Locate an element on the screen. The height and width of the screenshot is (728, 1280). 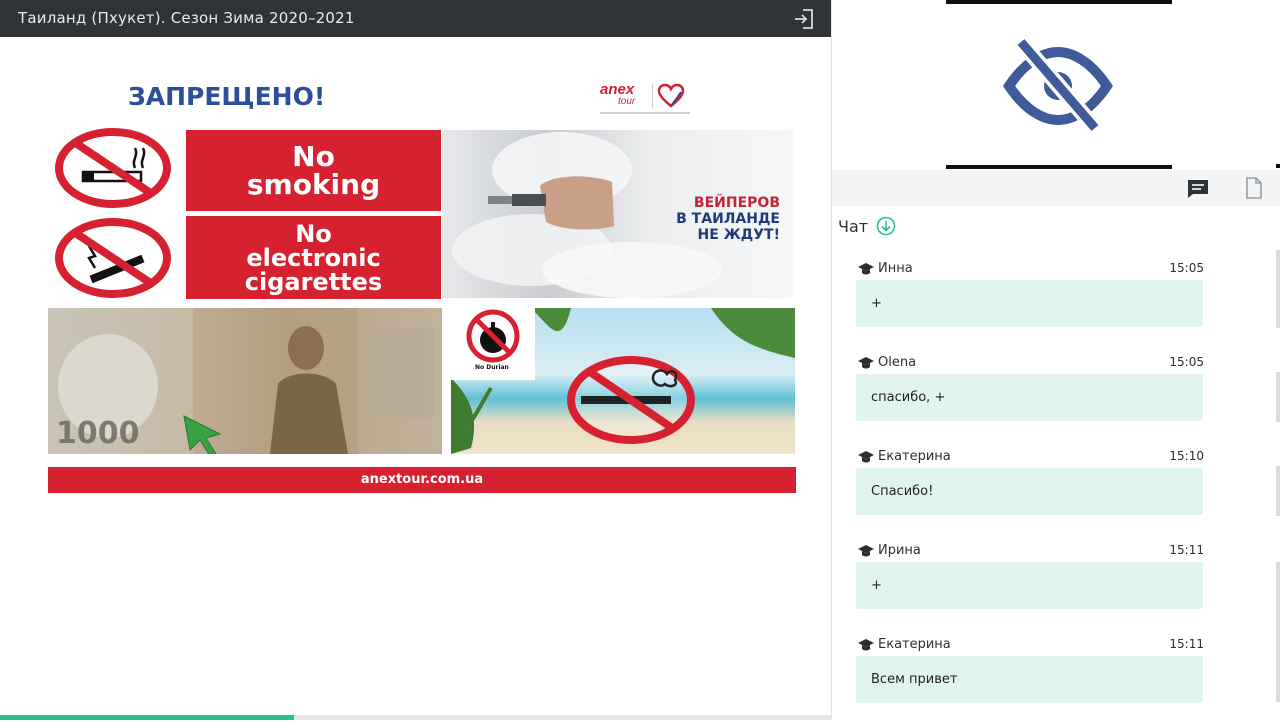
vape-text-line: НЕ ЖДУТ! is located at coordinates (739, 235).